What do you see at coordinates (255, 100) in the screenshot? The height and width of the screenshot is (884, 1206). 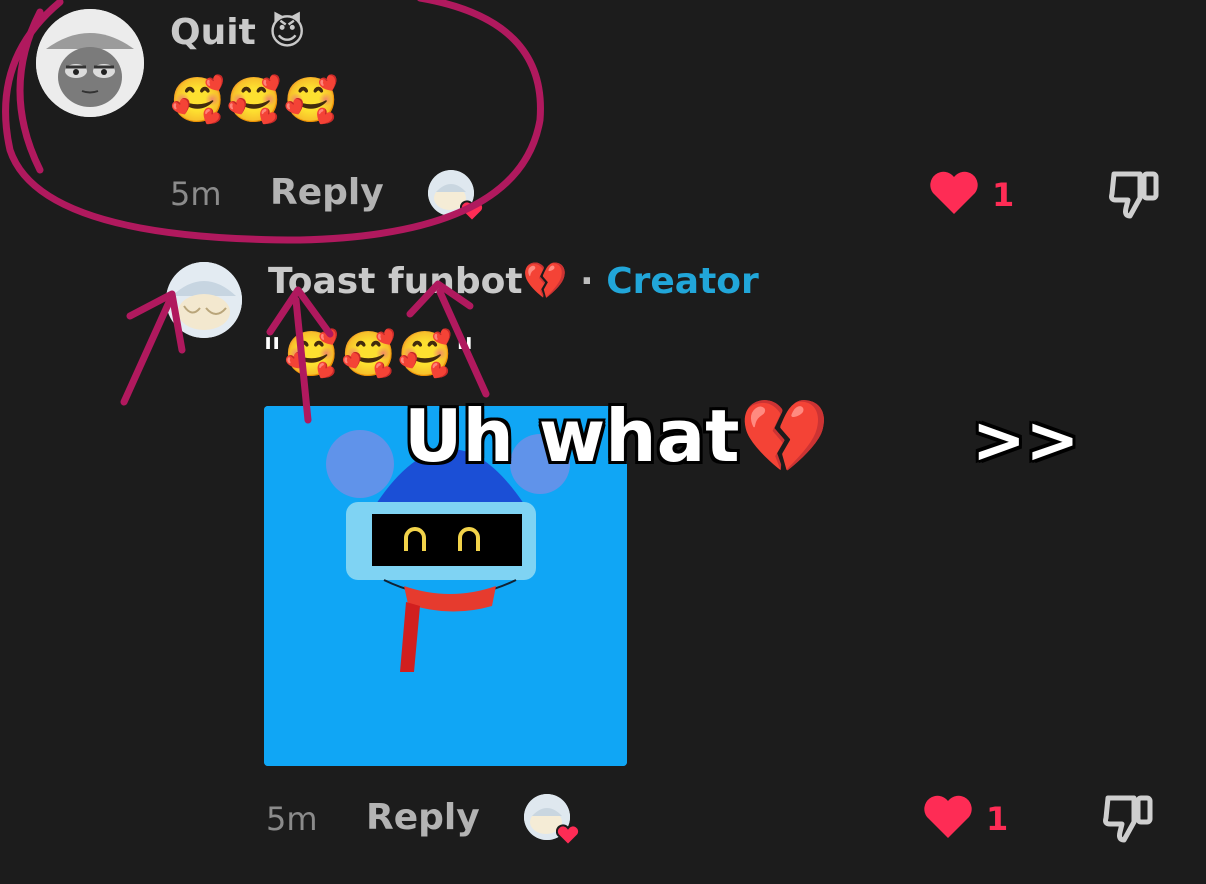 I see `comment-text: 🥰🥰🥰` at bounding box center [255, 100].